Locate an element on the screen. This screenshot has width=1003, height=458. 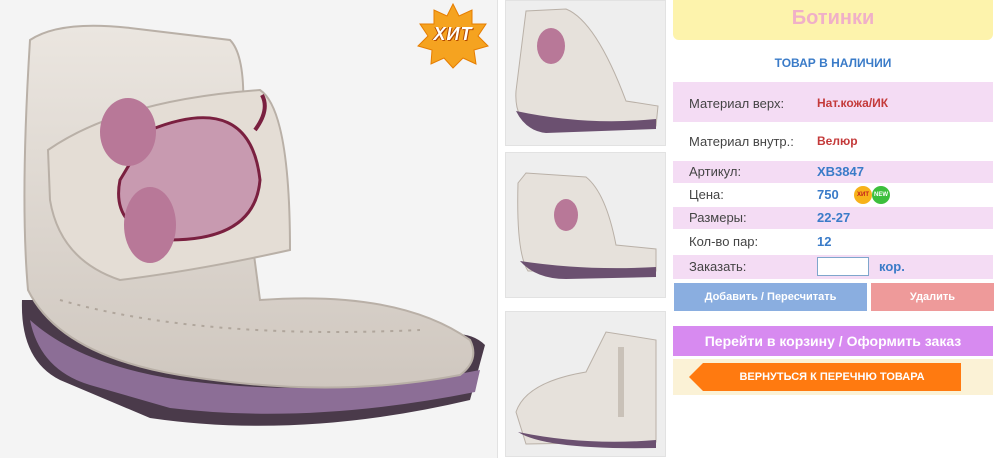
spec-value: XB3847 is located at coordinates (840, 171).